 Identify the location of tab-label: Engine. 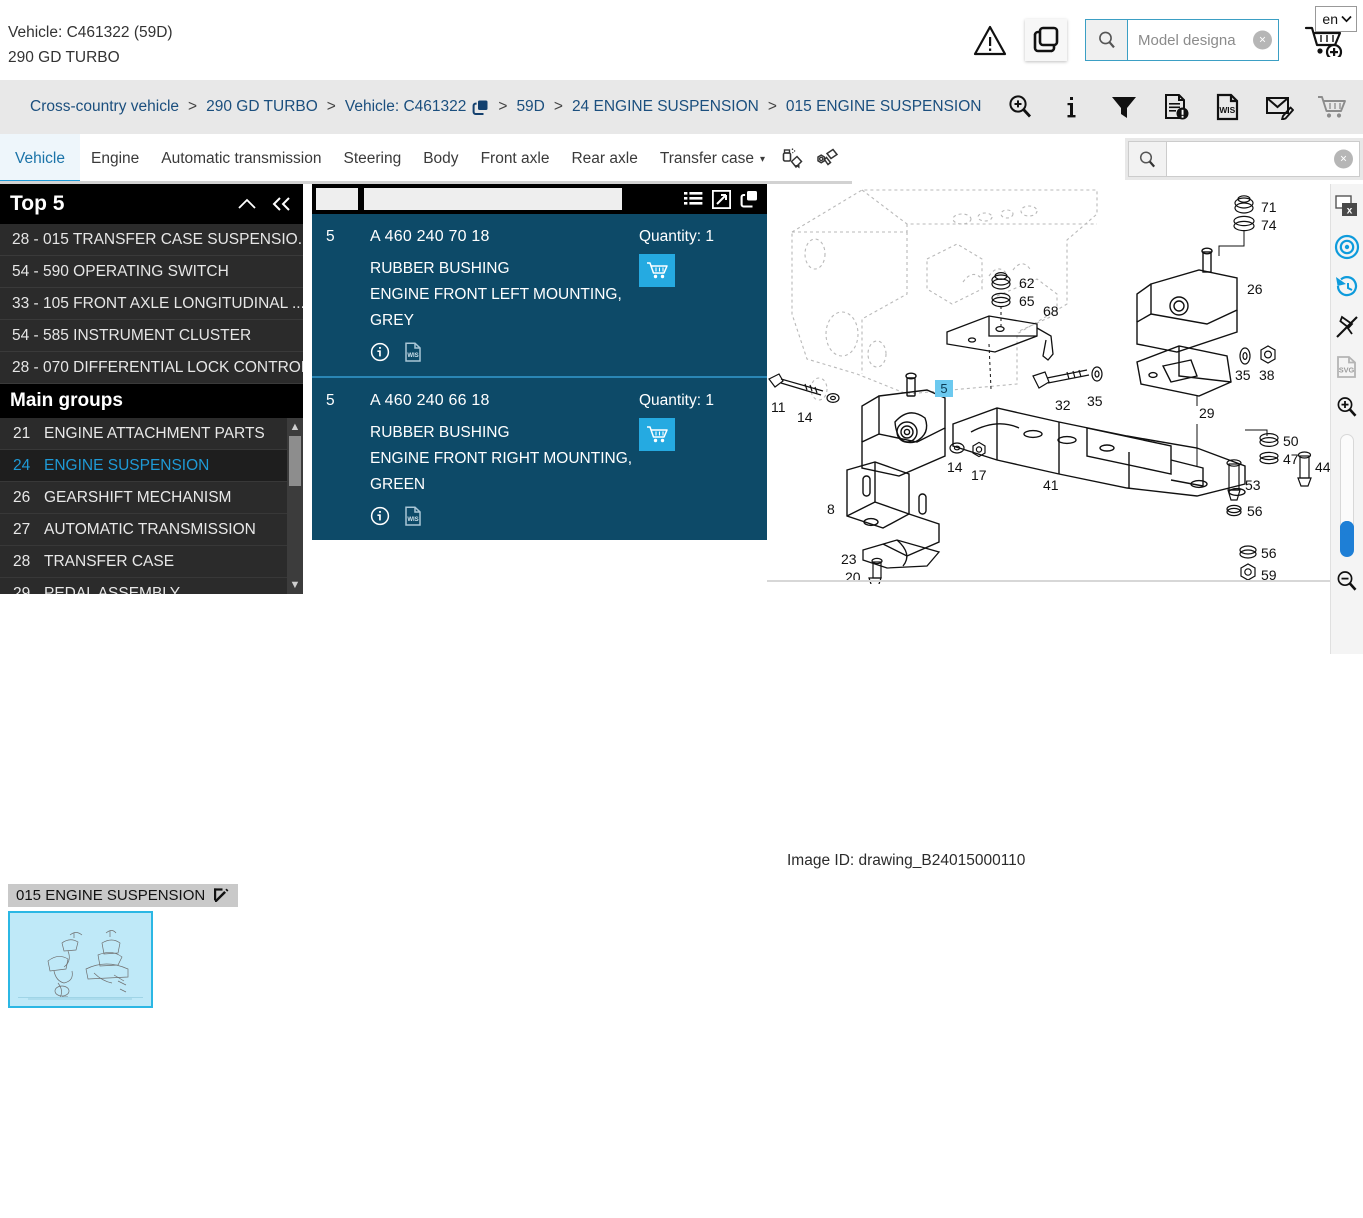
(115, 158).